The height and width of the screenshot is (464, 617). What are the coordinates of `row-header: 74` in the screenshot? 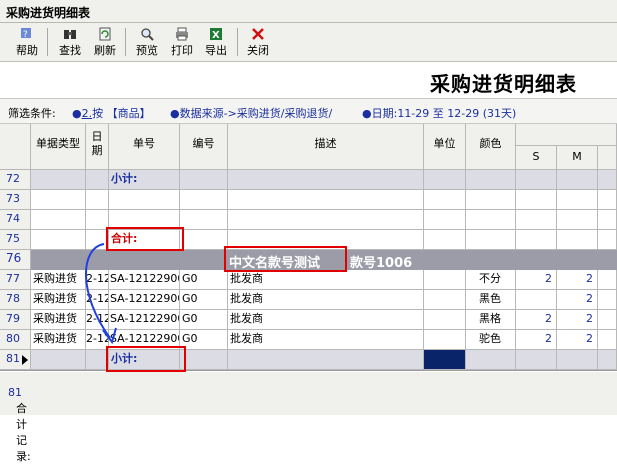 It's located at (15, 220).